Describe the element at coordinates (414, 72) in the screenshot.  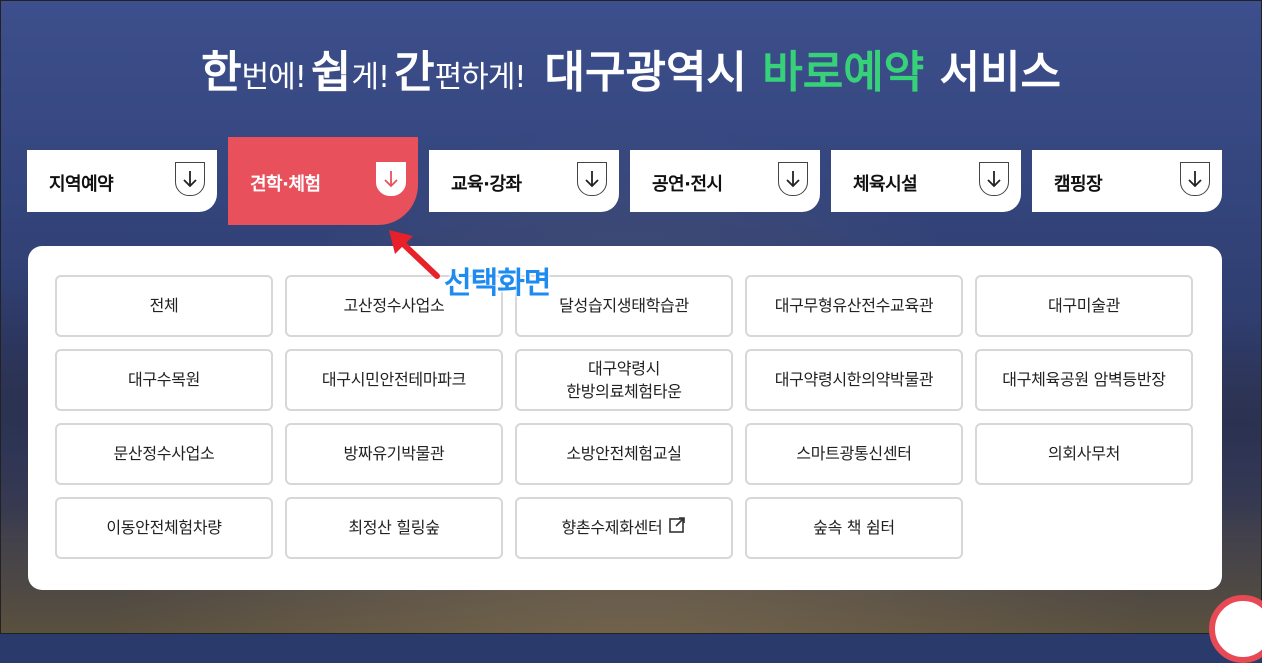
I see `headline-char: 간` at that location.